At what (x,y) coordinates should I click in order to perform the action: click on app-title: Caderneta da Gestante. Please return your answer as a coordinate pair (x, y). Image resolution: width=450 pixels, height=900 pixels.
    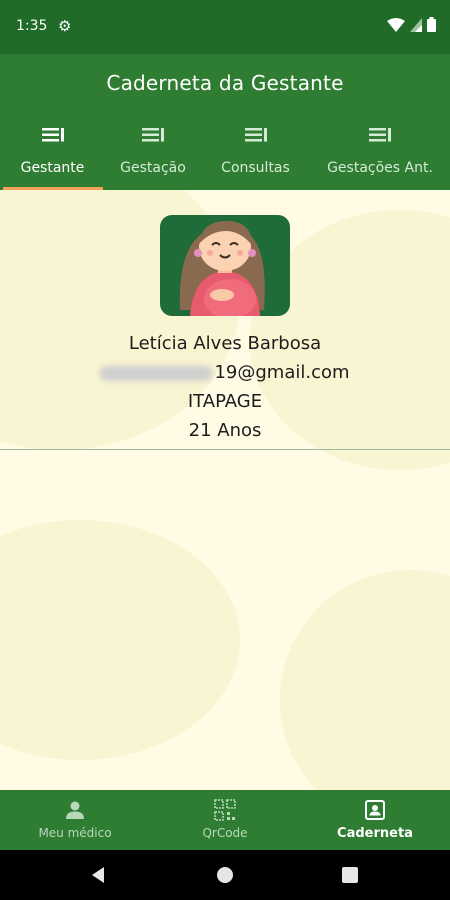
    Looking at the image, I should click on (225, 83).